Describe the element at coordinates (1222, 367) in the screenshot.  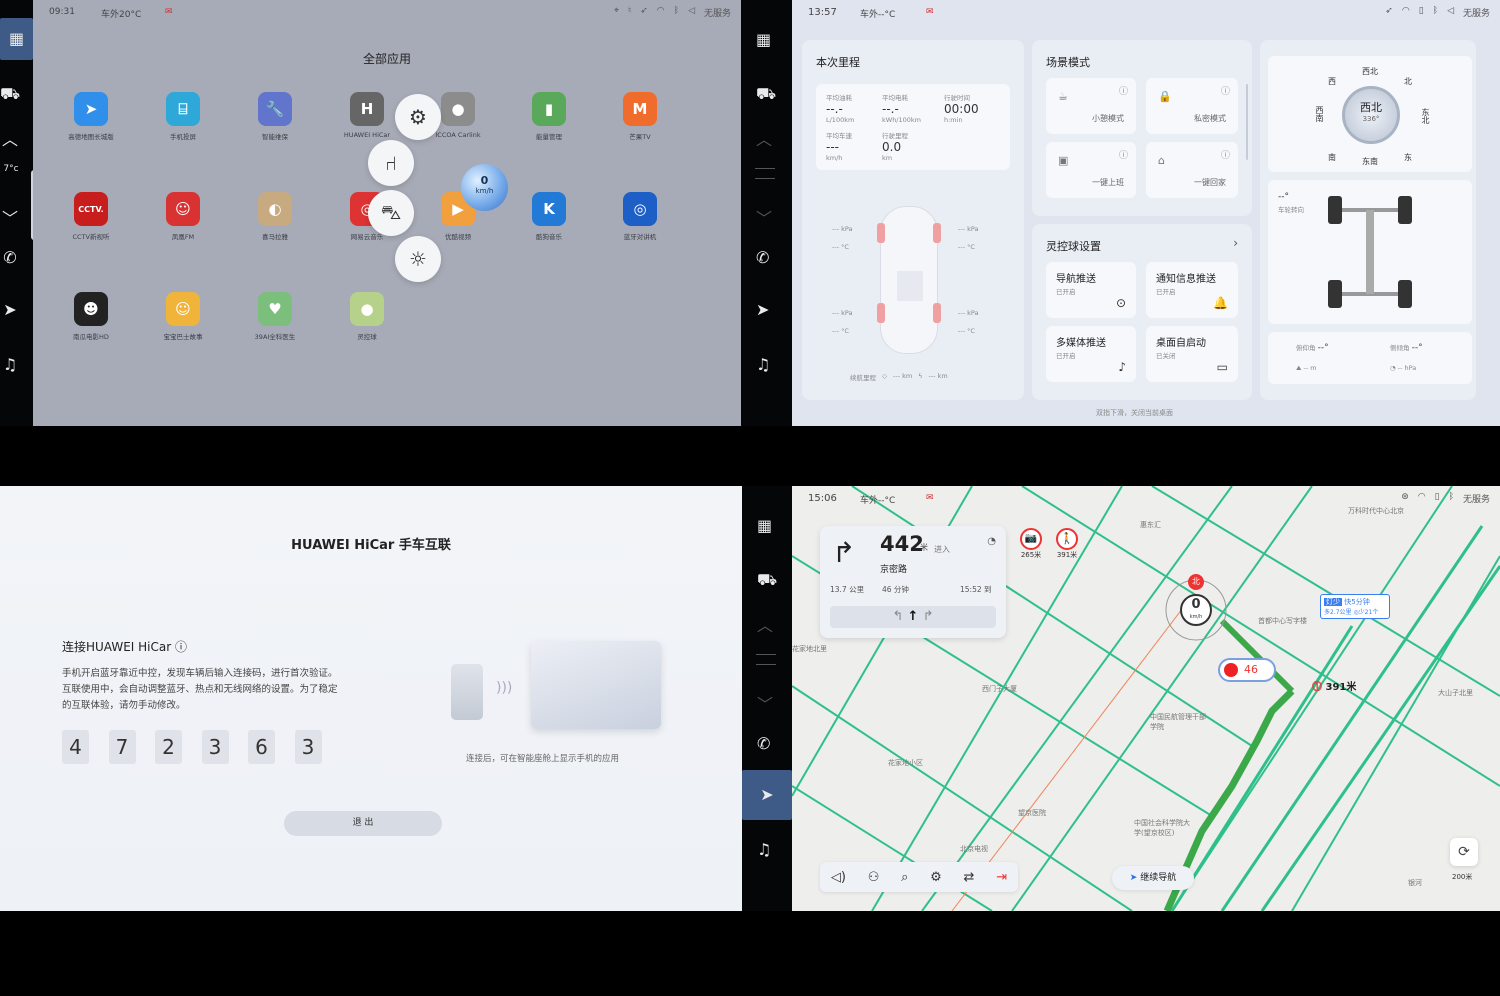
I see `screen-icon: ▭` at that location.